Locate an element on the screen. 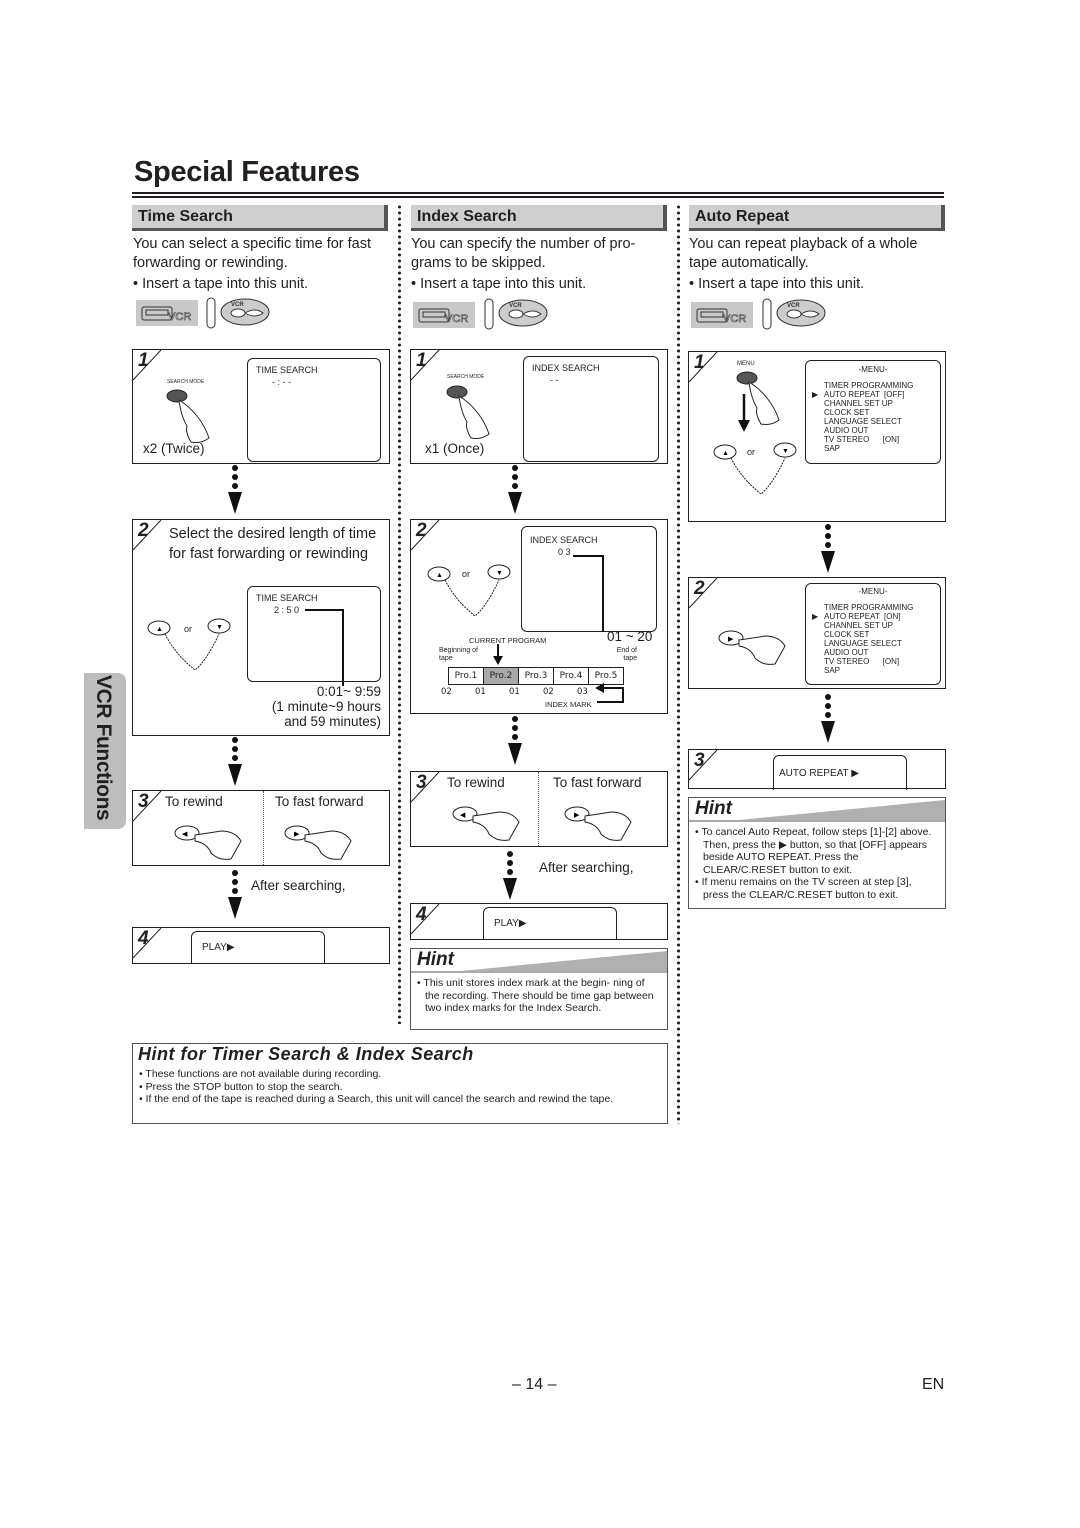  side-tab-vcr-functions: VCR Functions is located at coordinates (105, 751).